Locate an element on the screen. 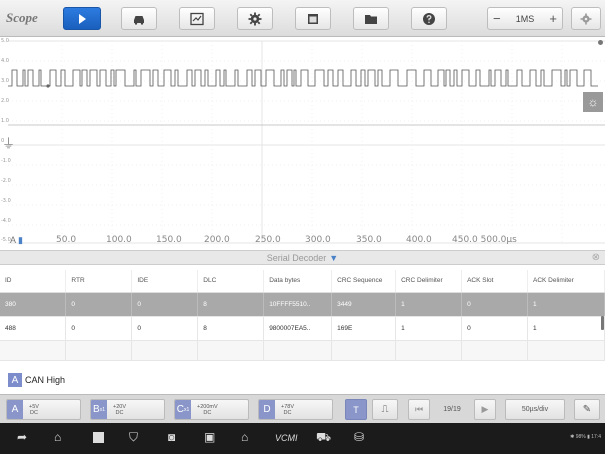 This screenshot has width=605, height=454. camera-icon: ◙ is located at coordinates (171, 437).